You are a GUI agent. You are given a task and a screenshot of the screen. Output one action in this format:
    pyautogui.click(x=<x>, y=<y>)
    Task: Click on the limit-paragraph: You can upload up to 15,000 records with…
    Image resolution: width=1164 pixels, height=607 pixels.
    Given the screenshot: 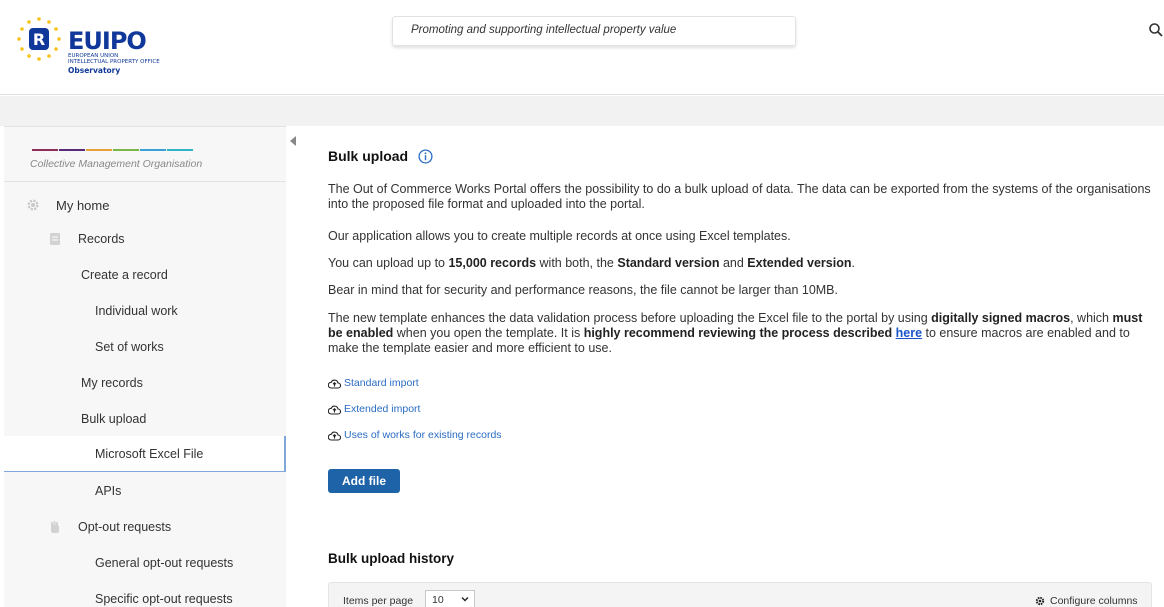 What is the action you would take?
    pyautogui.click(x=743, y=263)
    